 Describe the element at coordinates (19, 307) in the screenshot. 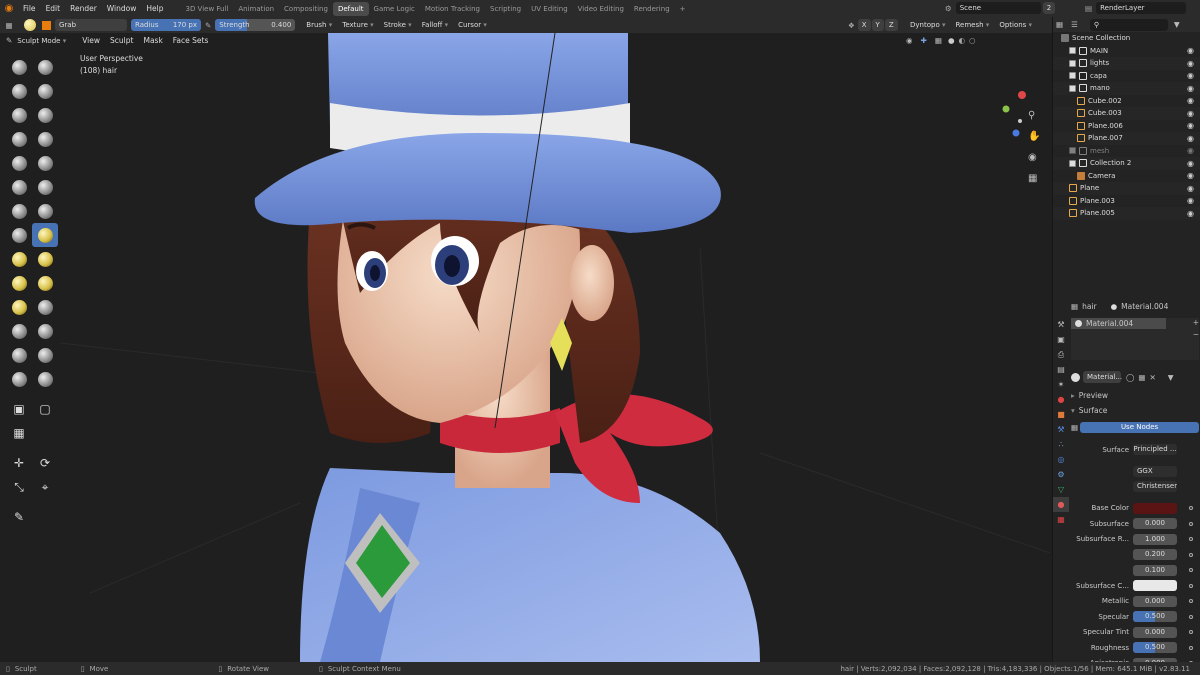

I see `tool-nudge-button` at that location.